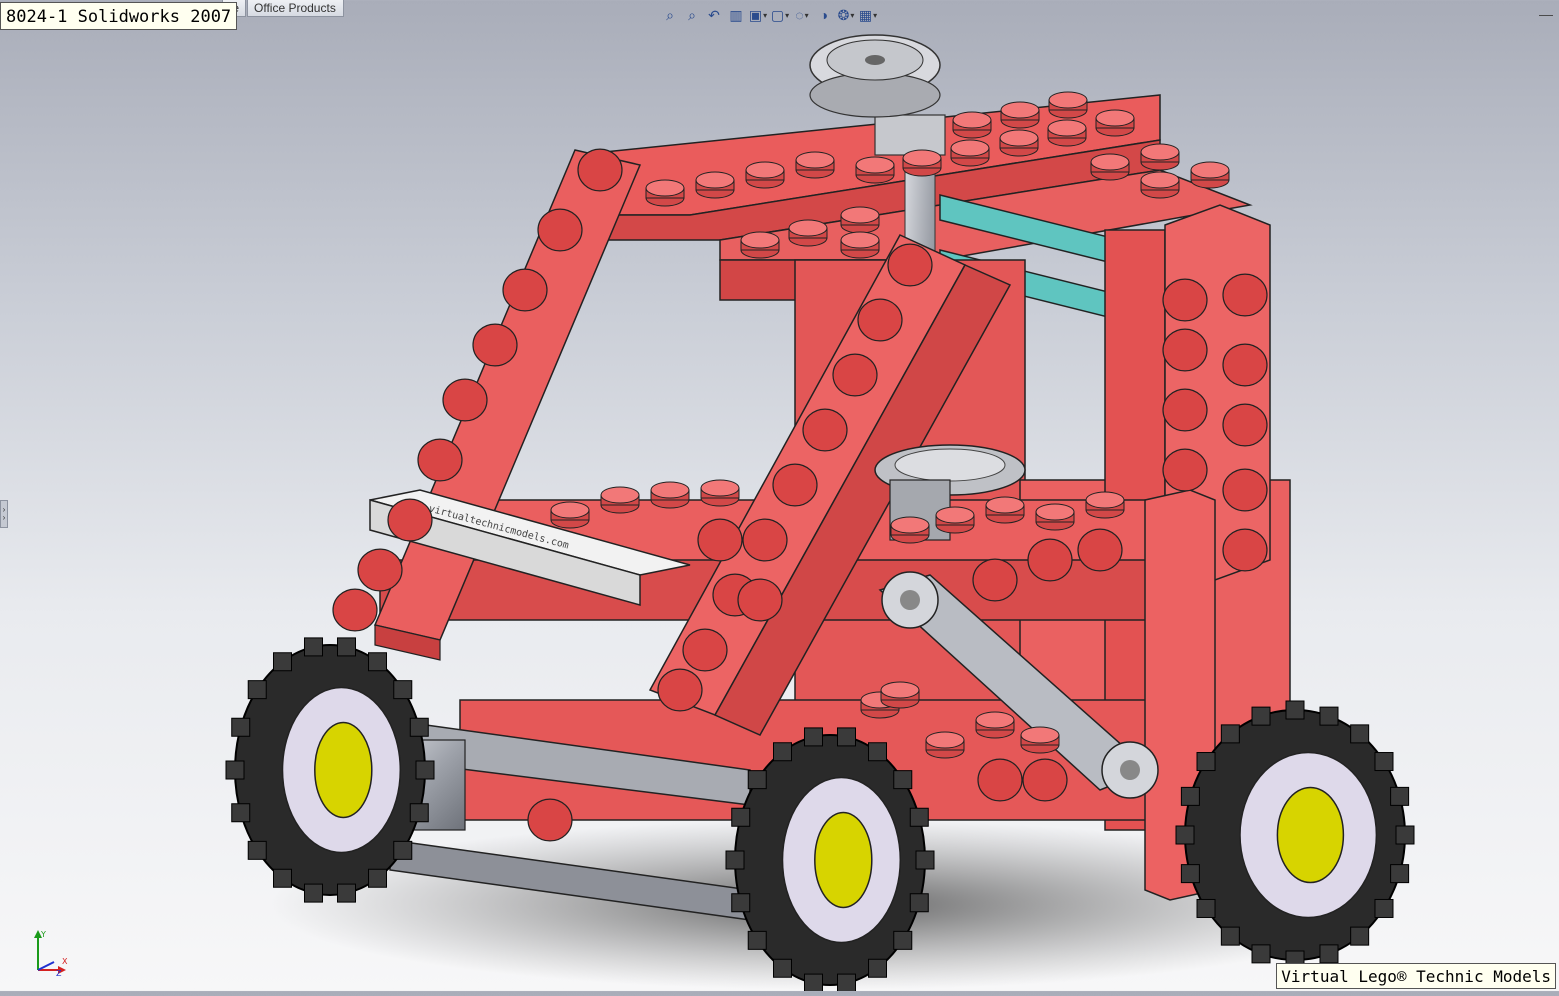  Describe the element at coordinates (714, 15) in the screenshot. I see `previous-view-icon: ↶` at that location.